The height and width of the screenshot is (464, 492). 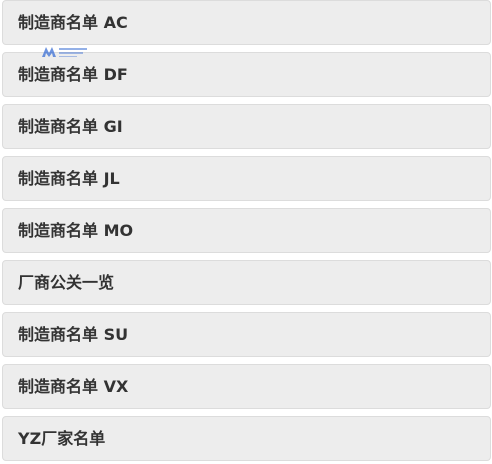 What do you see at coordinates (62, 438) in the screenshot?
I see `menu-item-label: YZ厂家名单` at bounding box center [62, 438].